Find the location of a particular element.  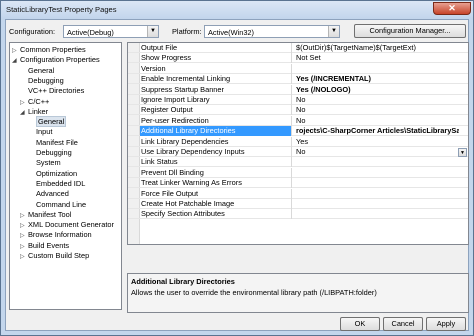

cancel-button: Cancel is located at coordinates (403, 324).